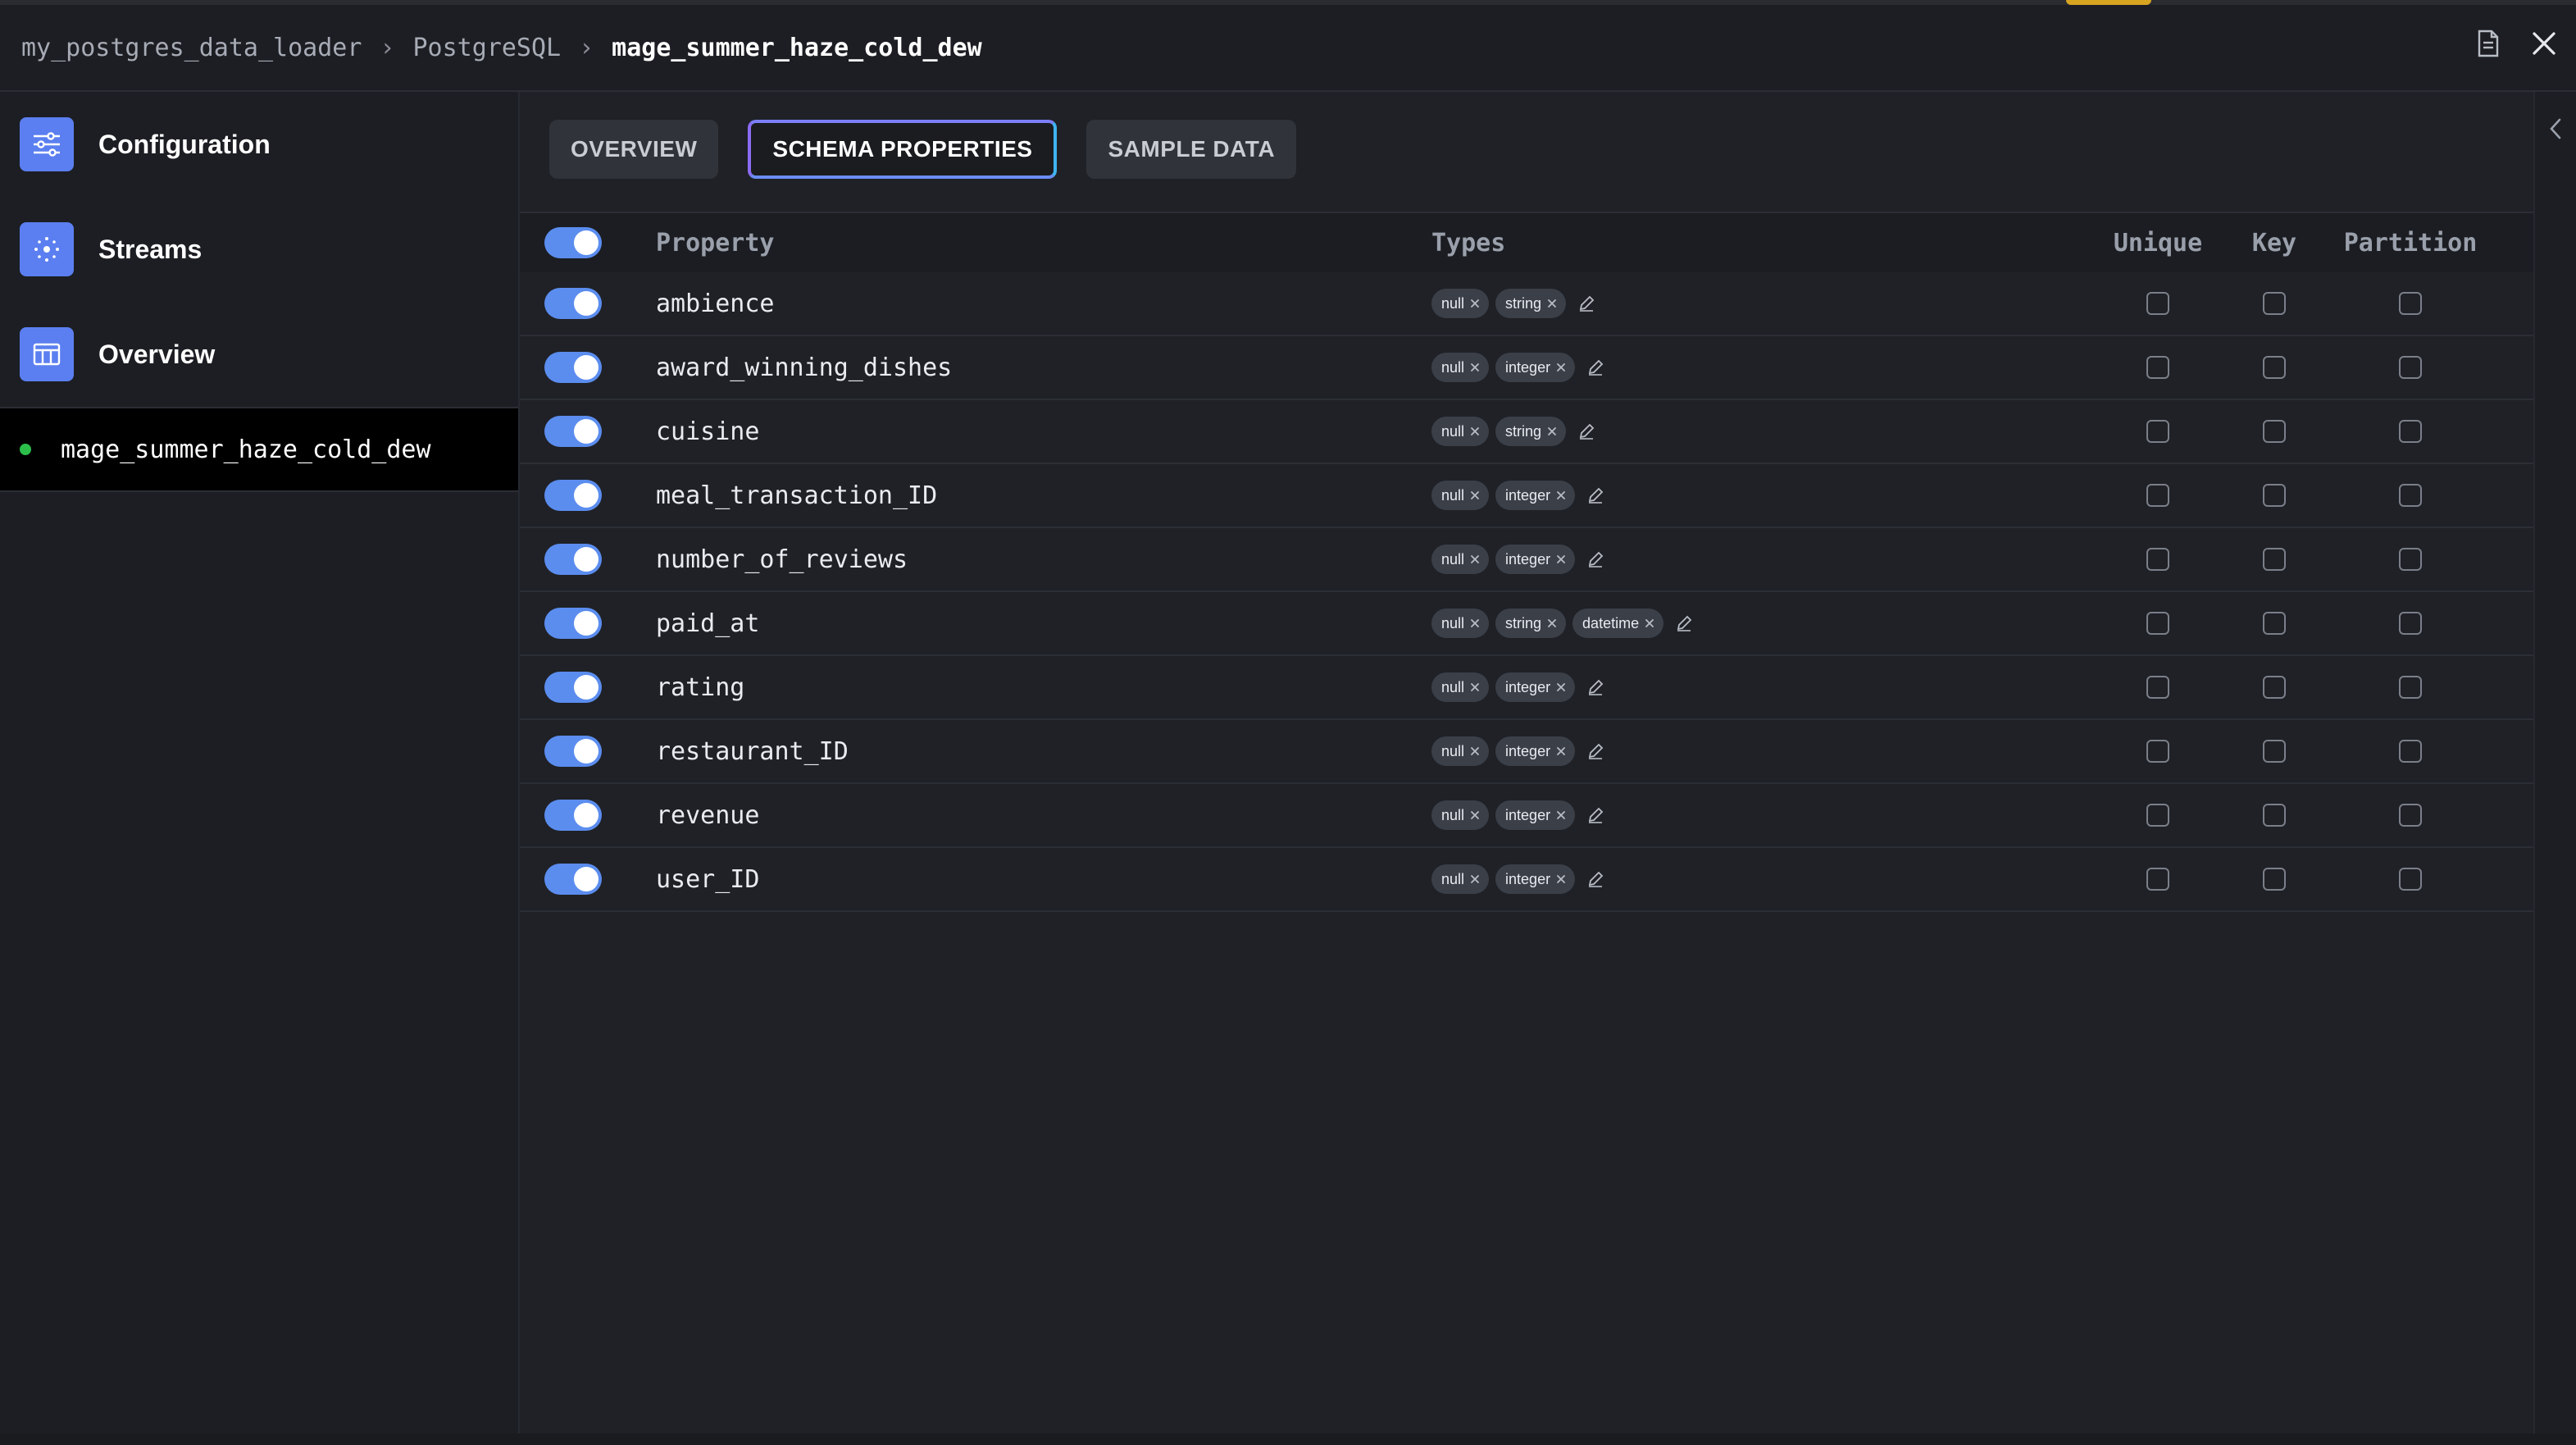  I want to click on document-icon, so click(2488, 43).